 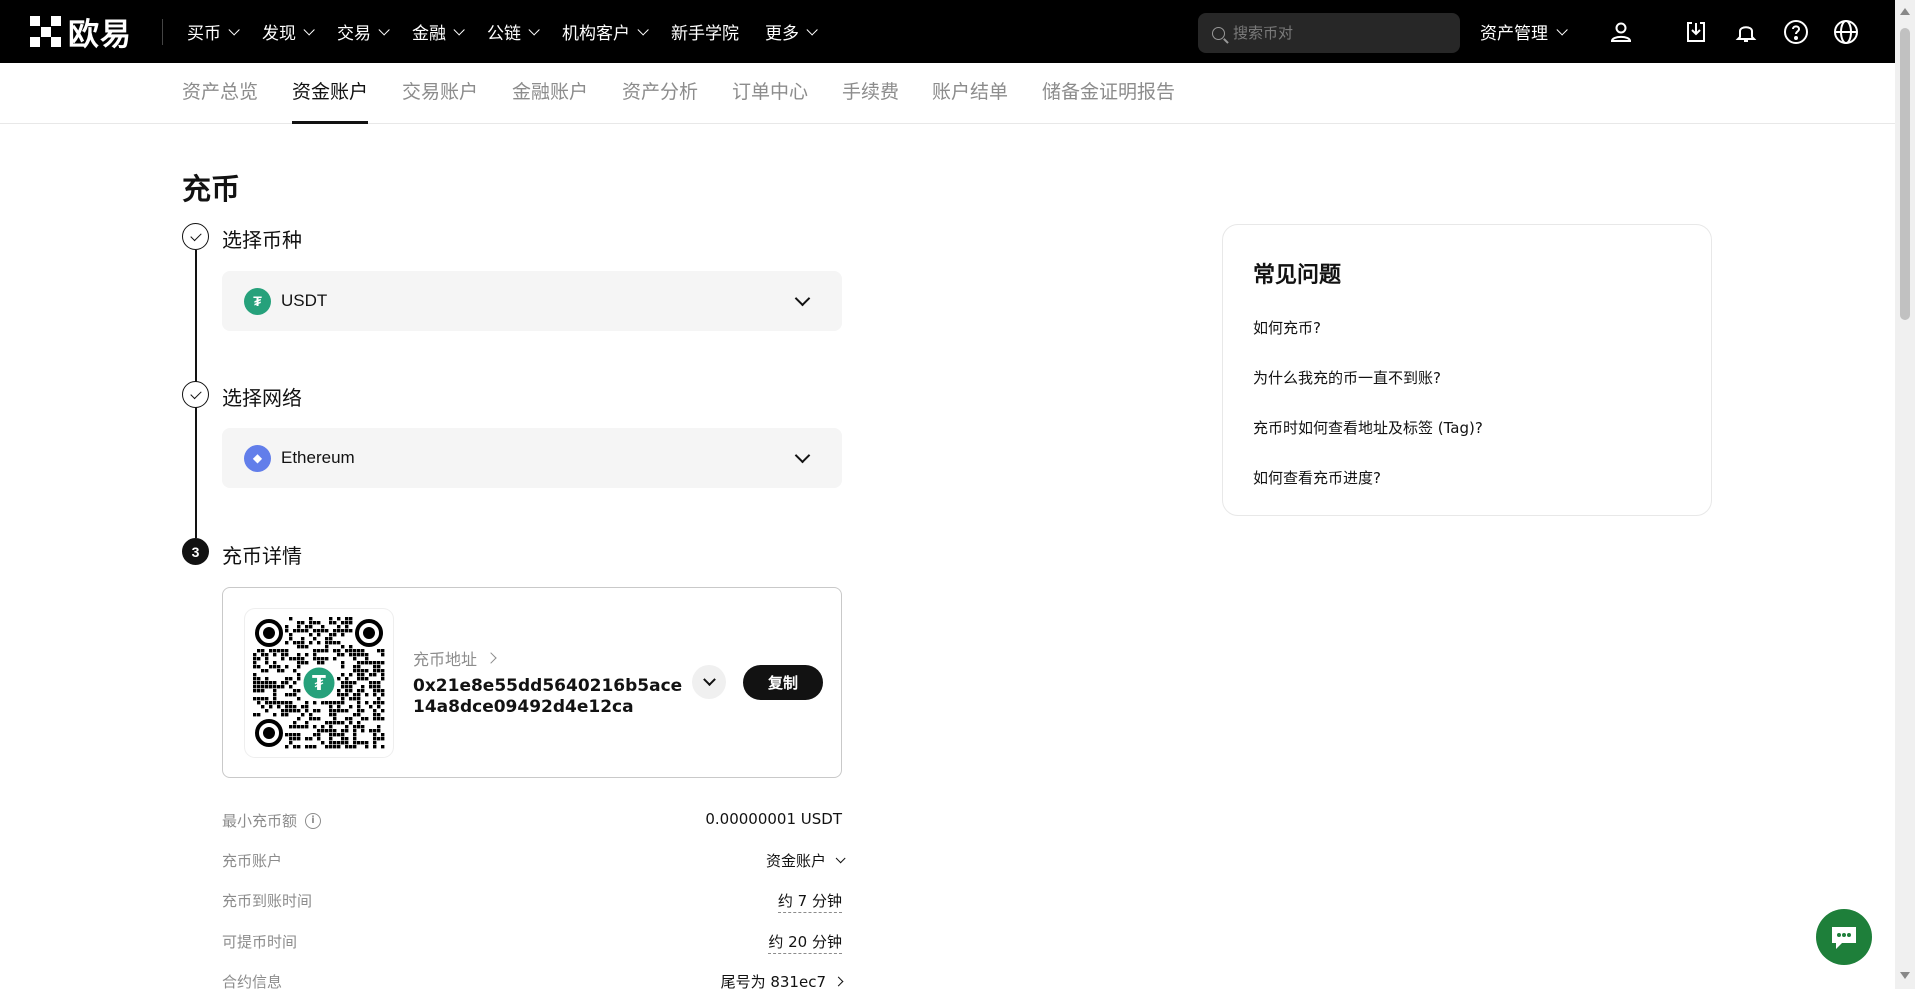 I want to click on brand-logo: 欧易, so click(x=81, y=31).